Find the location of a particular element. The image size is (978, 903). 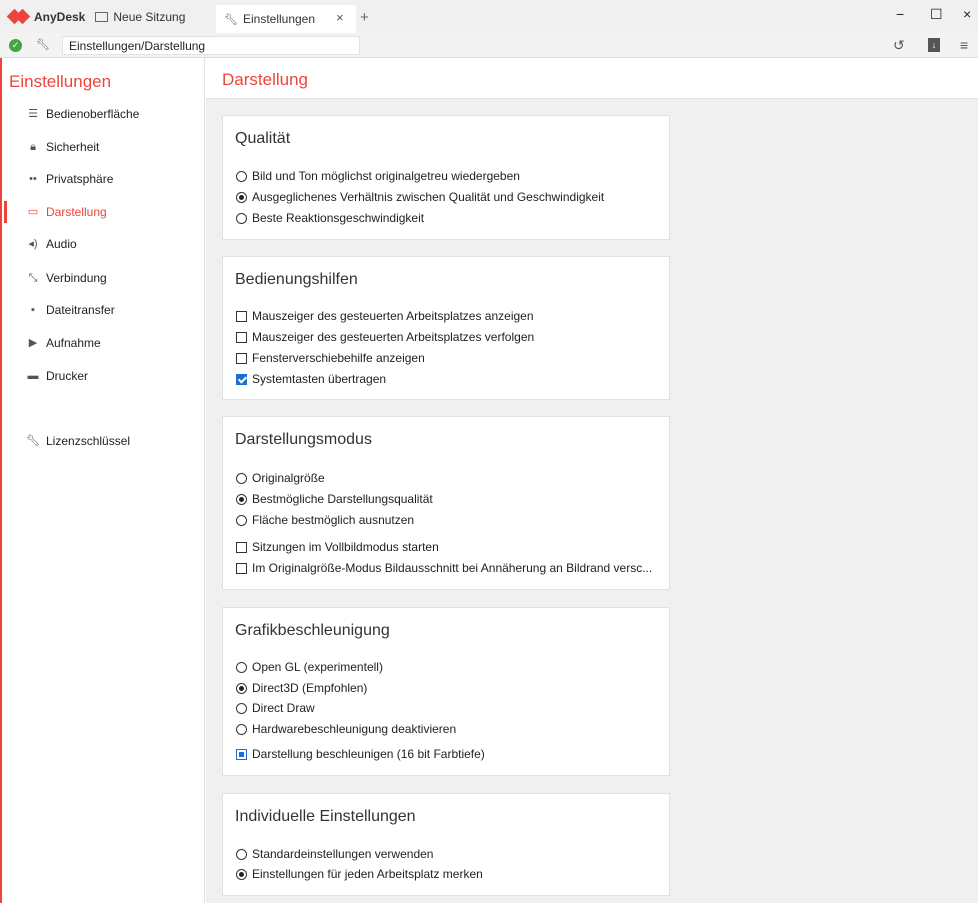

card-title: Darstellungsmodus is located at coordinates (303, 439).